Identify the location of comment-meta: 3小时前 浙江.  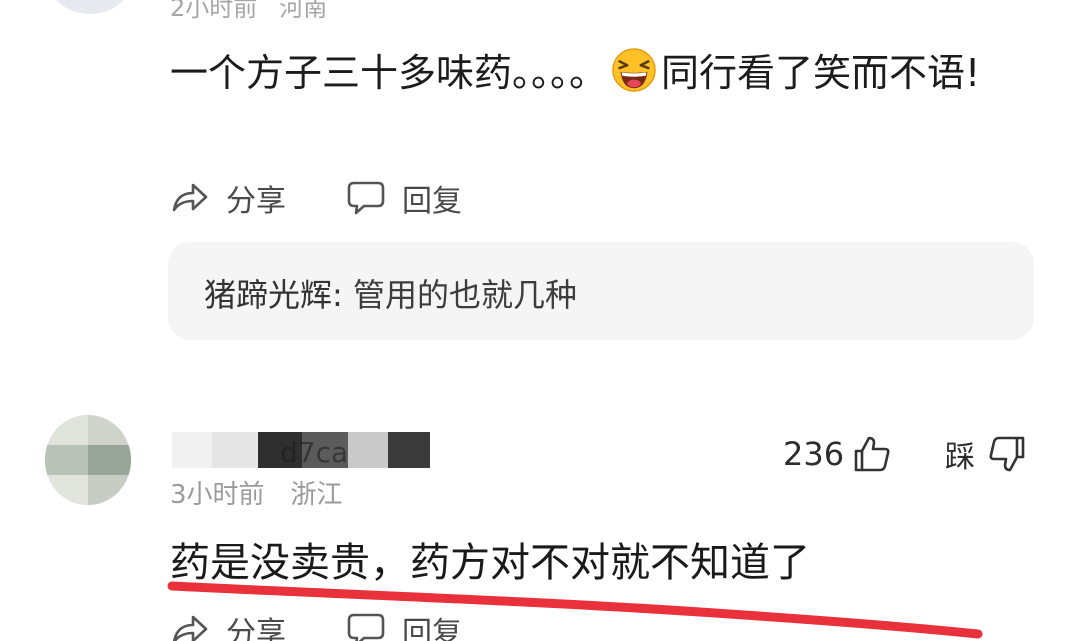
(256, 492).